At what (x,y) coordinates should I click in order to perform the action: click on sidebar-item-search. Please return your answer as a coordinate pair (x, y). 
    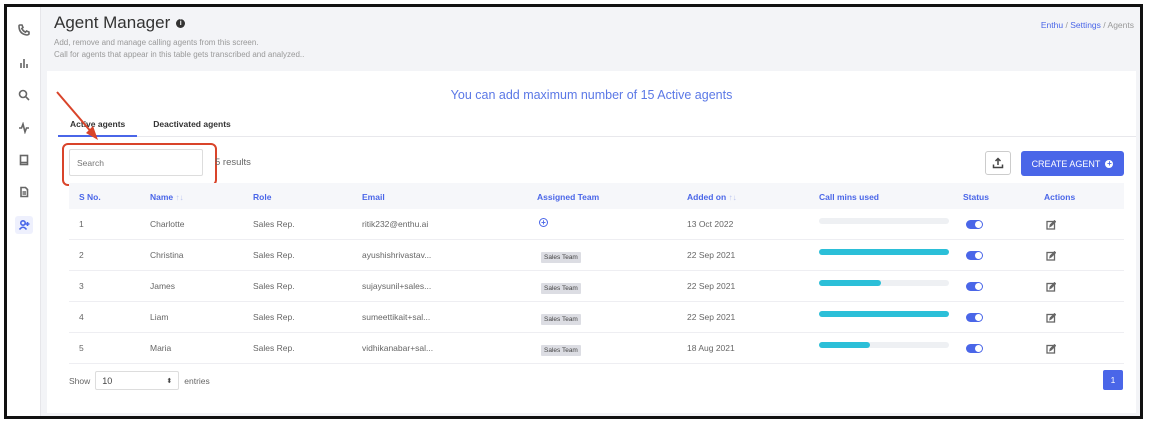
    Looking at the image, I should click on (24, 95).